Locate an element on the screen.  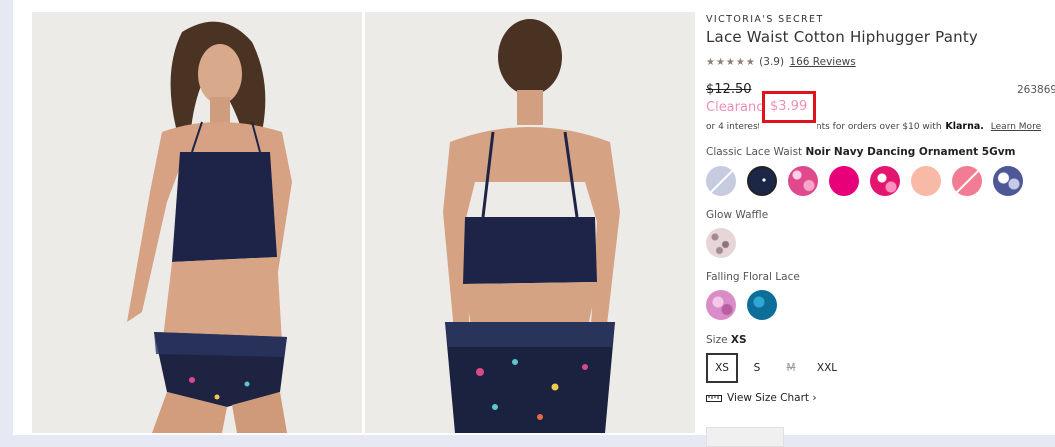
star-rating-icon: ★★★★★ is located at coordinates (731, 62).